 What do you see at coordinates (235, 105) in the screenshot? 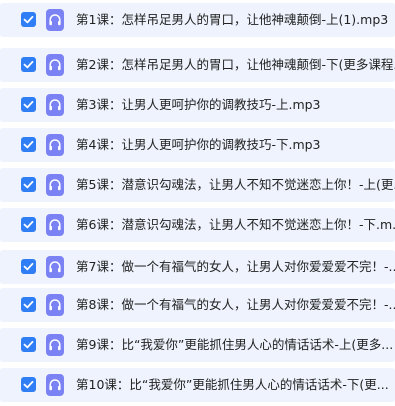
I see `file-name: 第3课：让男人更呵护你的调教技巧-上.mp3` at bounding box center [235, 105].